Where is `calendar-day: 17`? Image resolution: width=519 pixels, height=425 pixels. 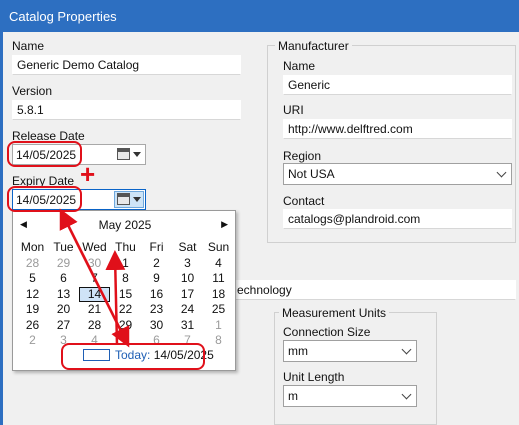
calendar-day: 17 is located at coordinates (187, 295).